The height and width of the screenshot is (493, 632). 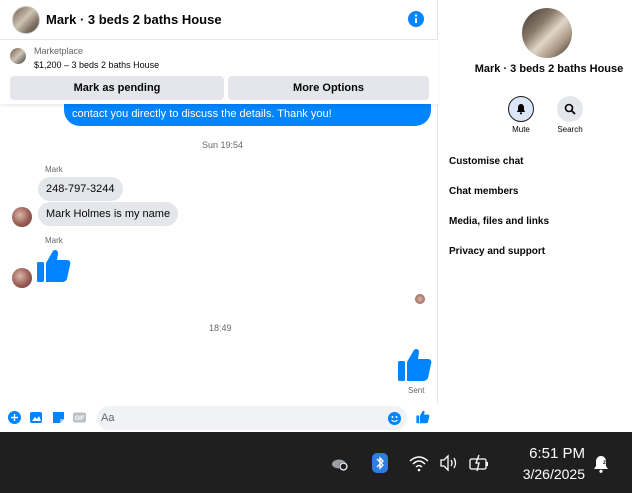 I want to click on bluetooth-icon, so click(x=380, y=463).